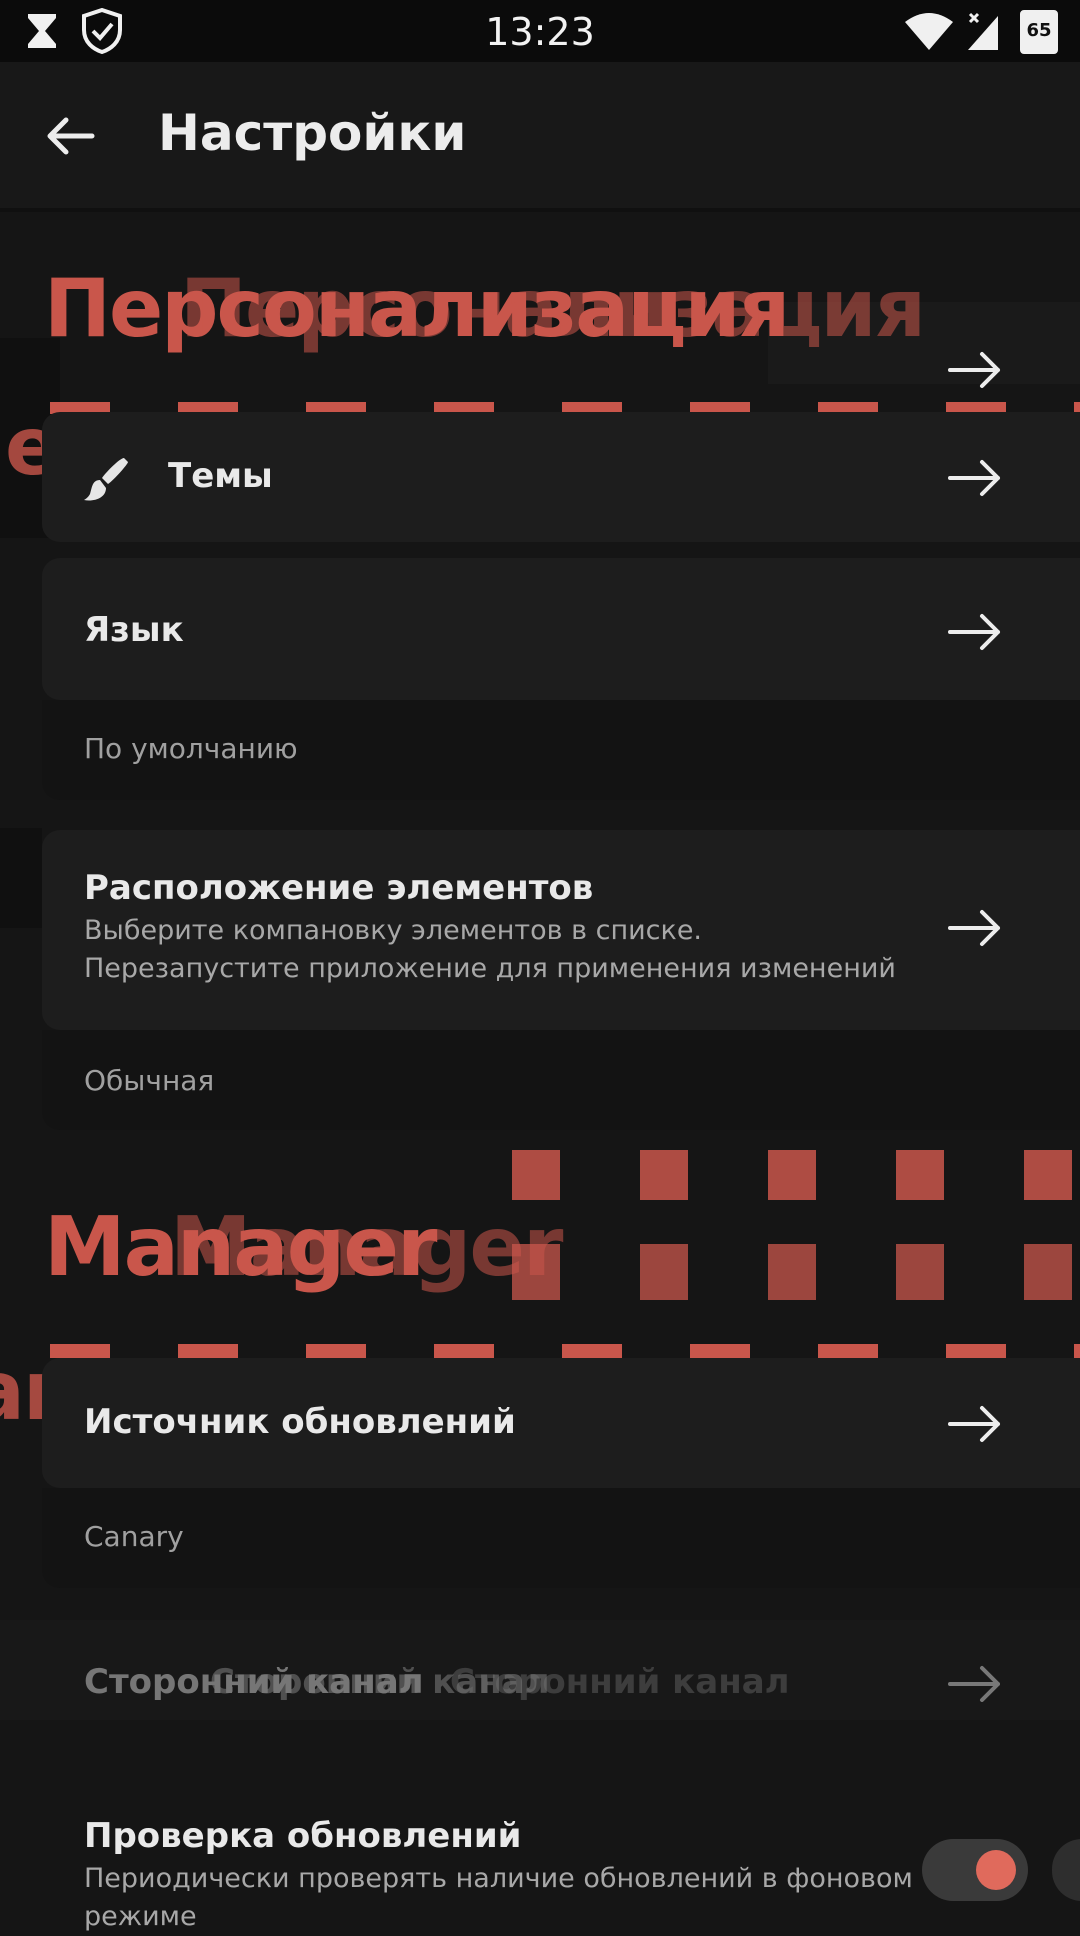  Describe the element at coordinates (975, 1870) in the screenshot. I see `check-updates-toggle` at that location.